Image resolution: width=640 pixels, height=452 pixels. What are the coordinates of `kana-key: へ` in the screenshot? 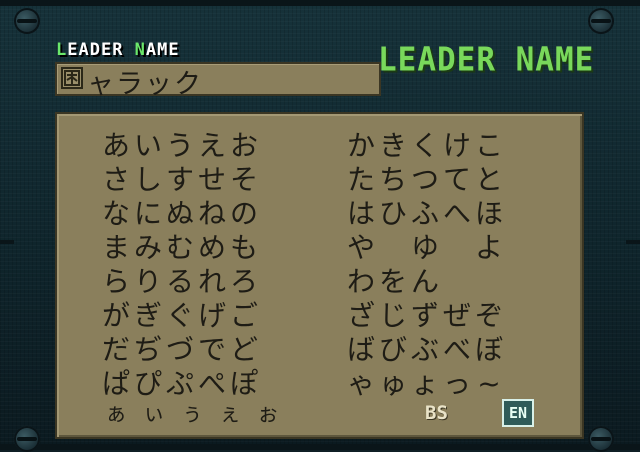 It's located at (457, 214).